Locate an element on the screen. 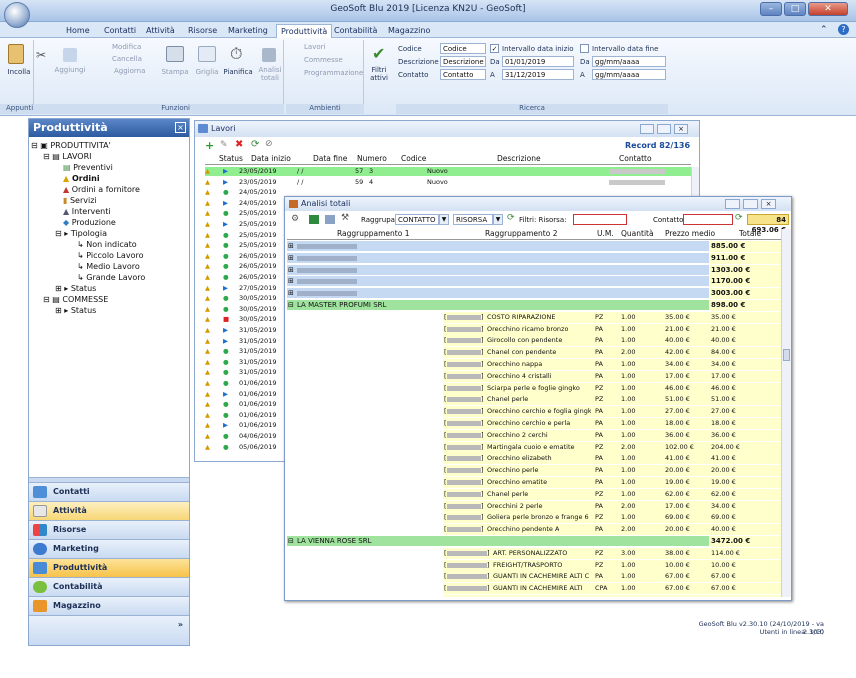  col-numero: Numero is located at coordinates (372, 159).